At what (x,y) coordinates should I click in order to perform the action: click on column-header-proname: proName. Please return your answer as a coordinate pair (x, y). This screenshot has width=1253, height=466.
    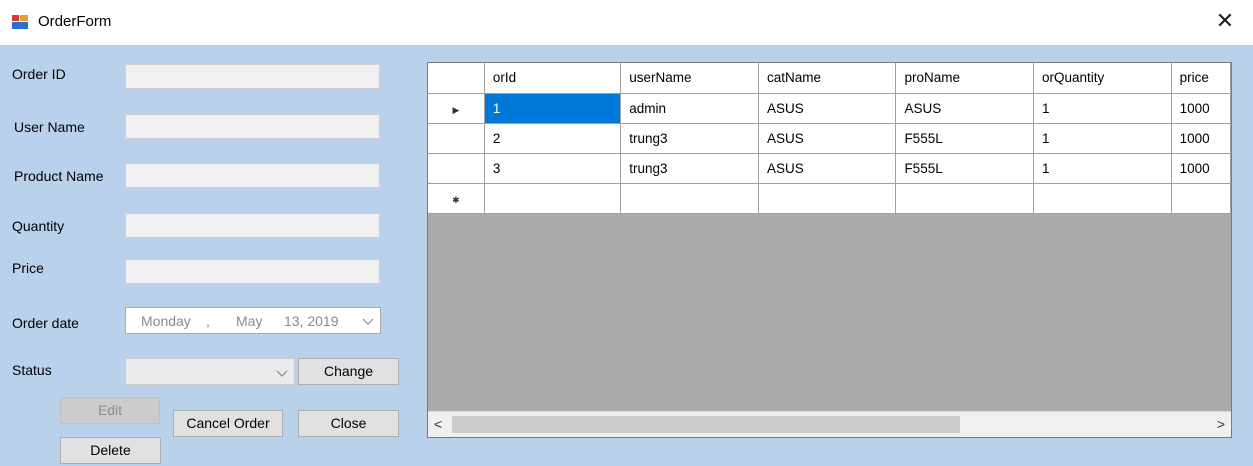
    Looking at the image, I should click on (964, 78).